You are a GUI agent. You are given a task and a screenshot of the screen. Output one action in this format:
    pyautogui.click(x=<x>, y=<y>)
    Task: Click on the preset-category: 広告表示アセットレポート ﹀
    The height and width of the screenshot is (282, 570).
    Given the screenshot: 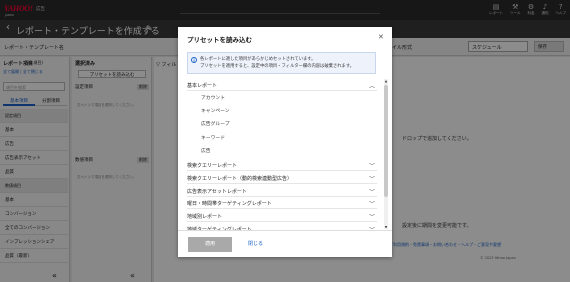 What is the action you would take?
    pyautogui.click(x=282, y=191)
    